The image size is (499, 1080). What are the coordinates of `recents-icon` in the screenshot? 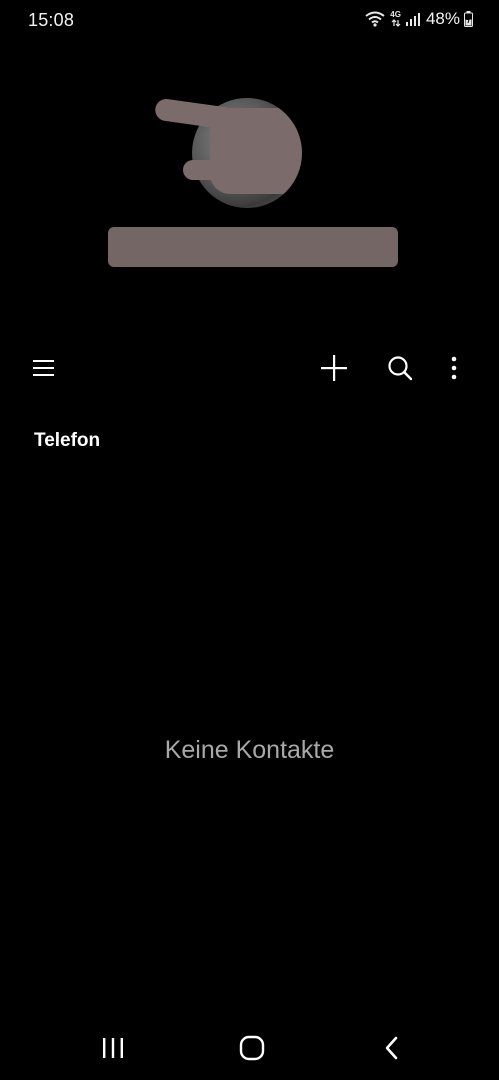 It's located at (113, 1050).